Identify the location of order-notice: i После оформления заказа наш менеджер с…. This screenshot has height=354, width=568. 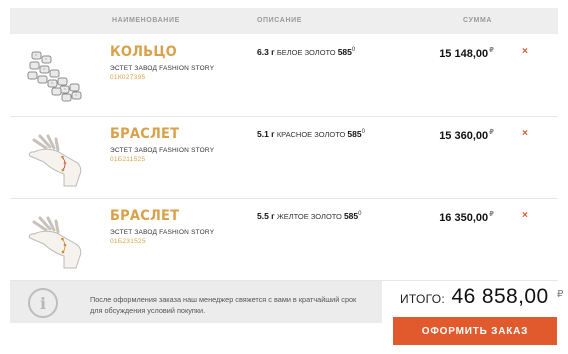
(196, 302).